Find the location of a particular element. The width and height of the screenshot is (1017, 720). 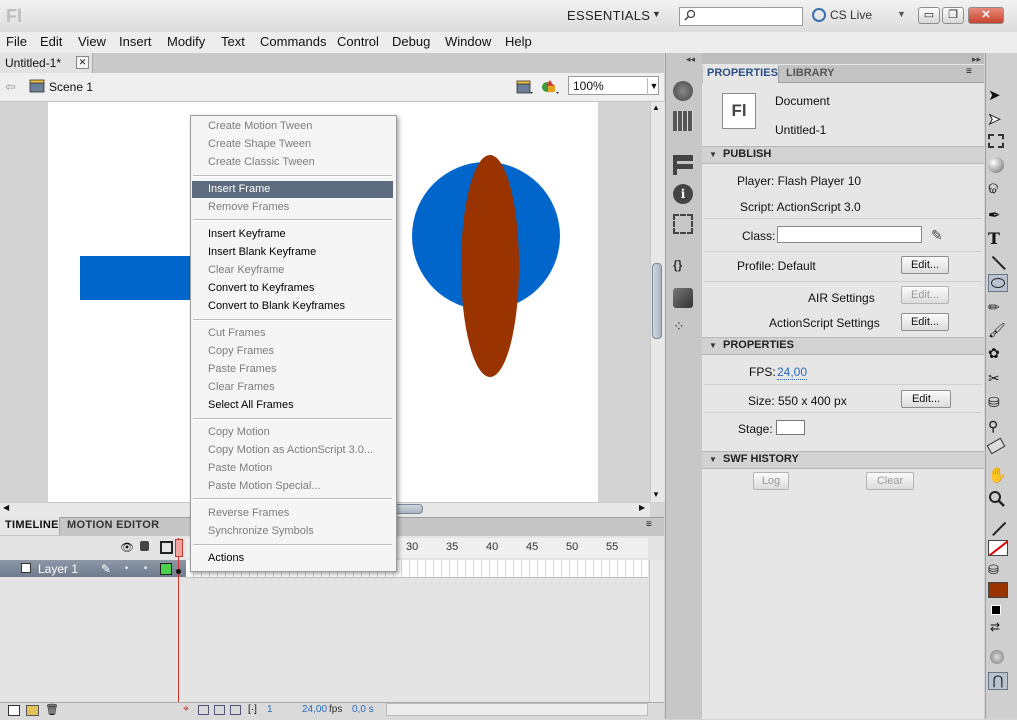

blue-rectangle is located at coordinates (137, 278).